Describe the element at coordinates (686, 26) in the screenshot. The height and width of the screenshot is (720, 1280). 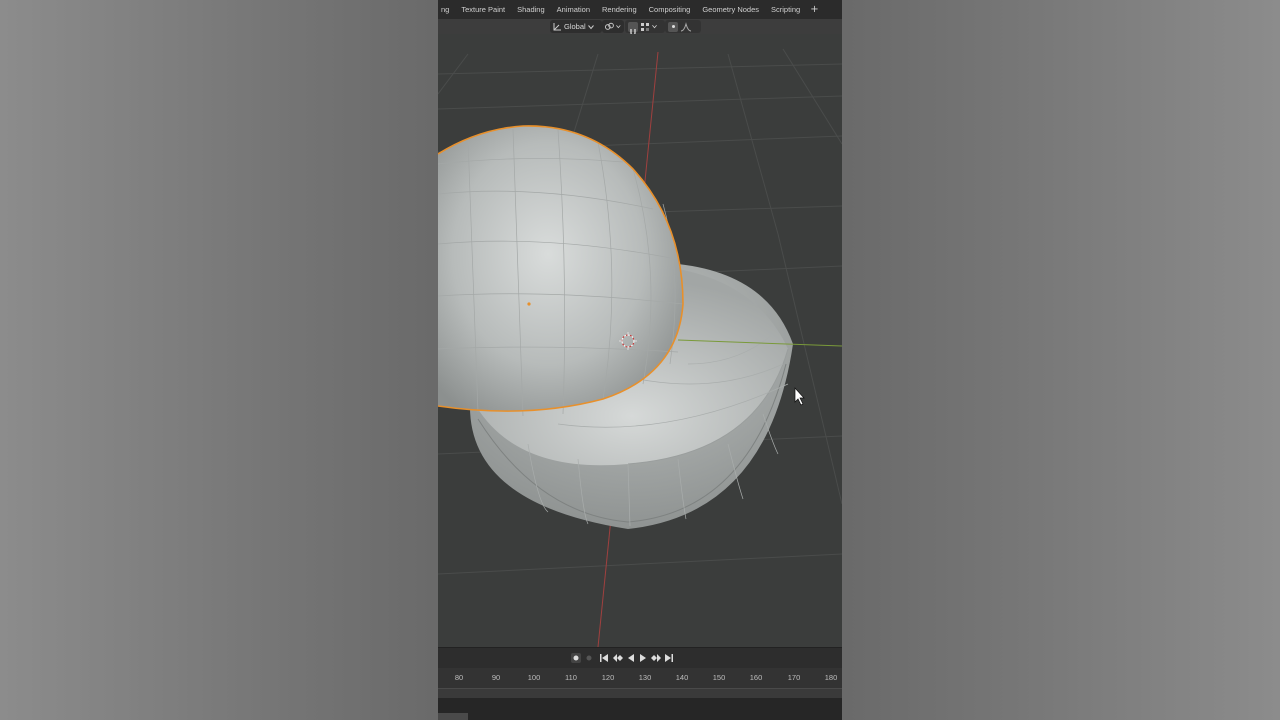
I see `falloff-curve-icon` at that location.